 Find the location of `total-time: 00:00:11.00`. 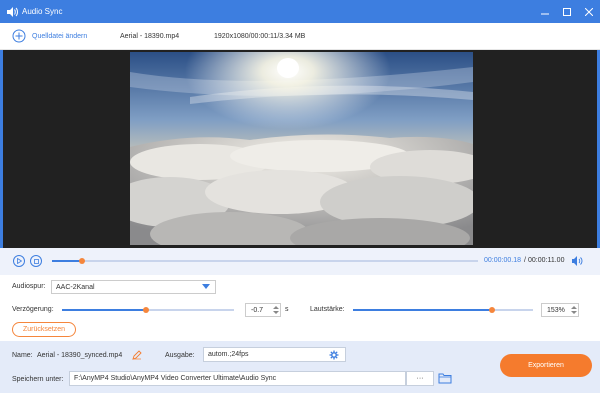

total-time: 00:00:11.00 is located at coordinates (546, 260).